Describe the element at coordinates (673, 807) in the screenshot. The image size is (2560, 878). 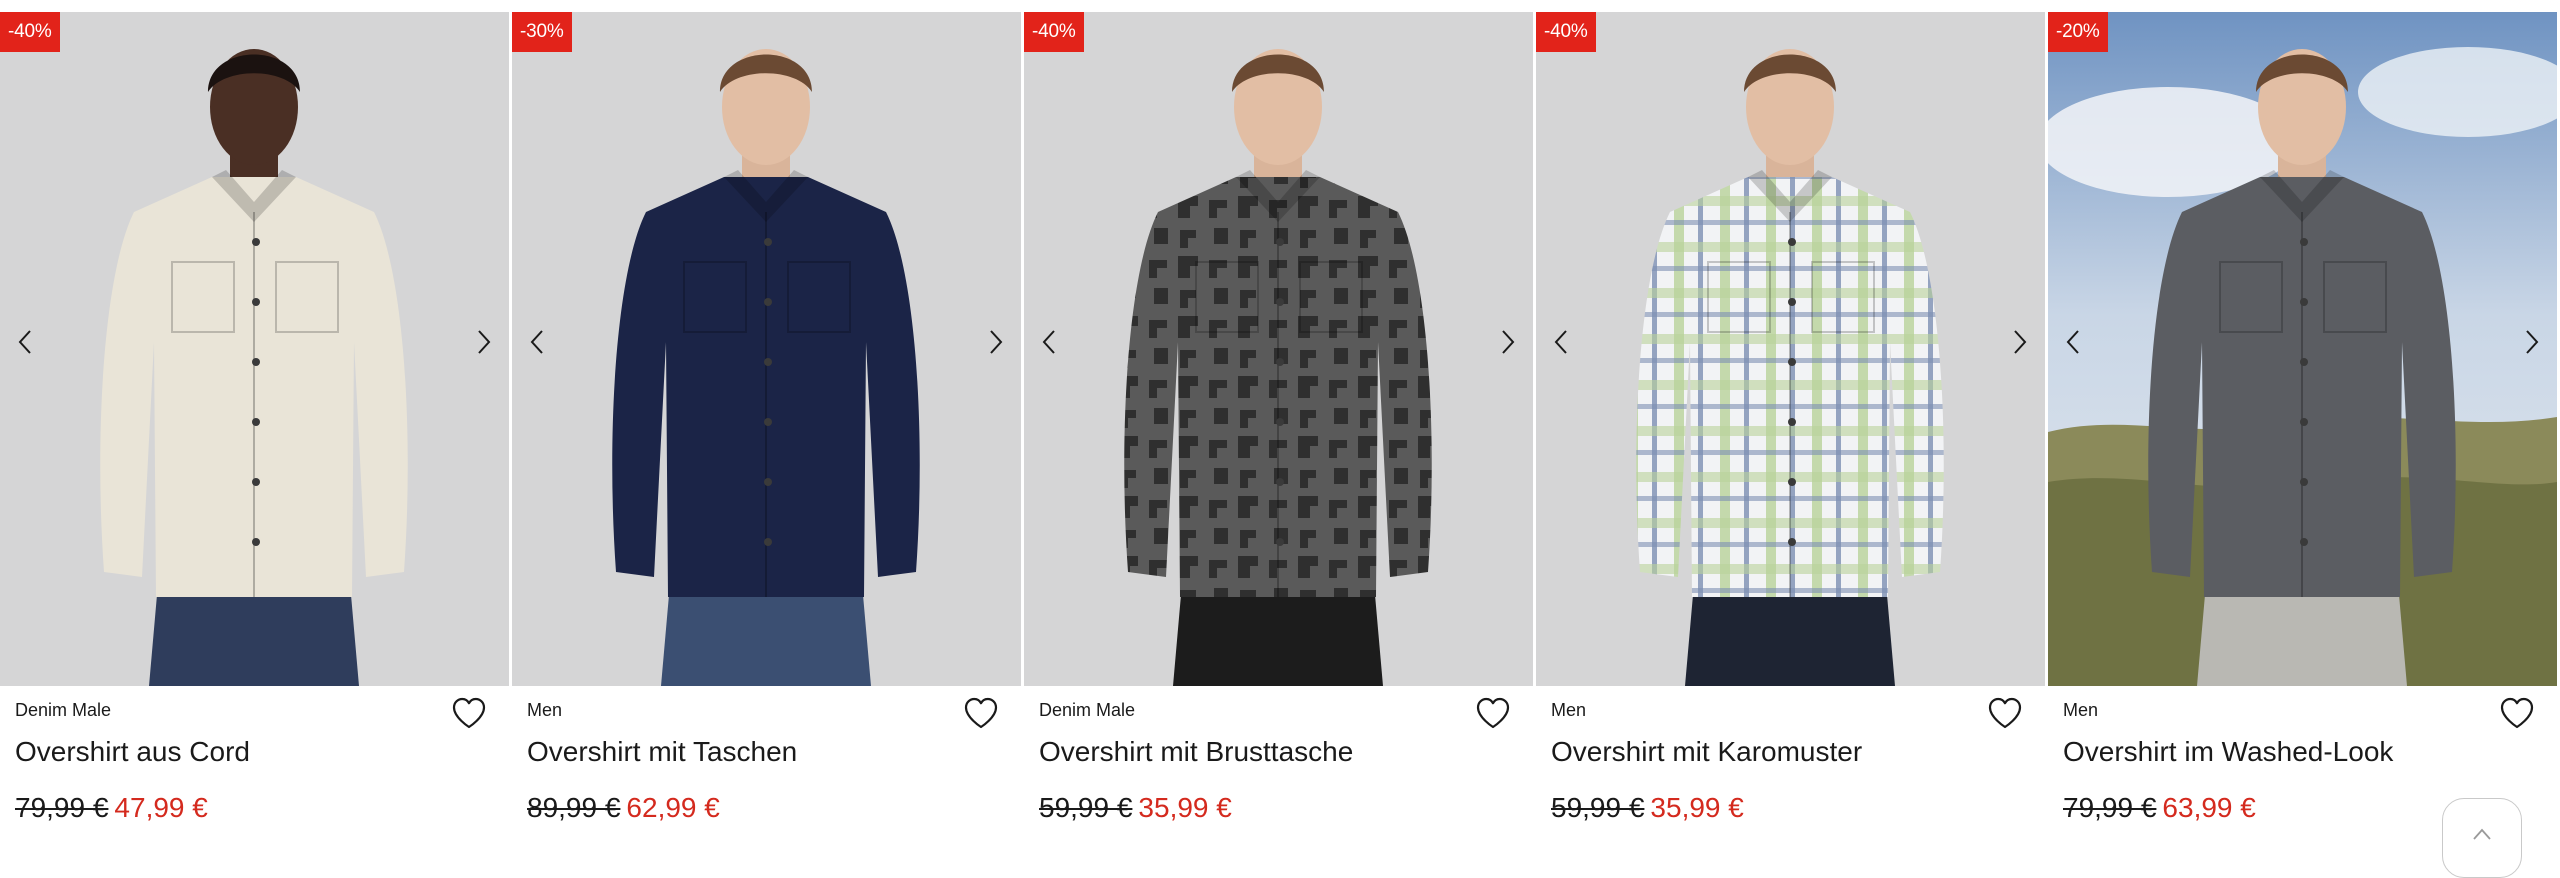
I see `sale-price: 62,99 €` at that location.